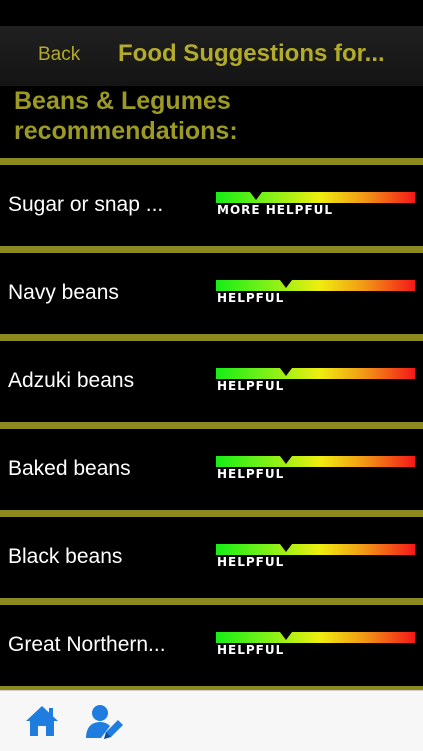 The image size is (423, 751). What do you see at coordinates (275, 210) in the screenshot?
I see `rating-label: MORE HELPFUL` at bounding box center [275, 210].